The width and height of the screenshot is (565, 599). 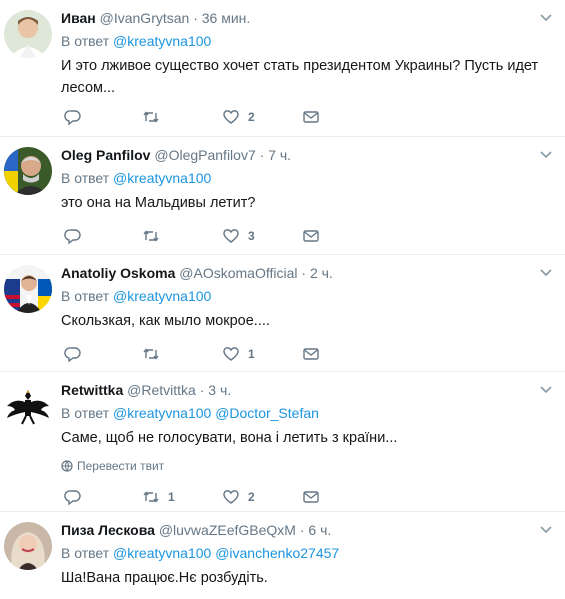 I want to click on reply-context: В ответ @kreatyvna100 @Doctor_Stefan, so click(x=190, y=413).